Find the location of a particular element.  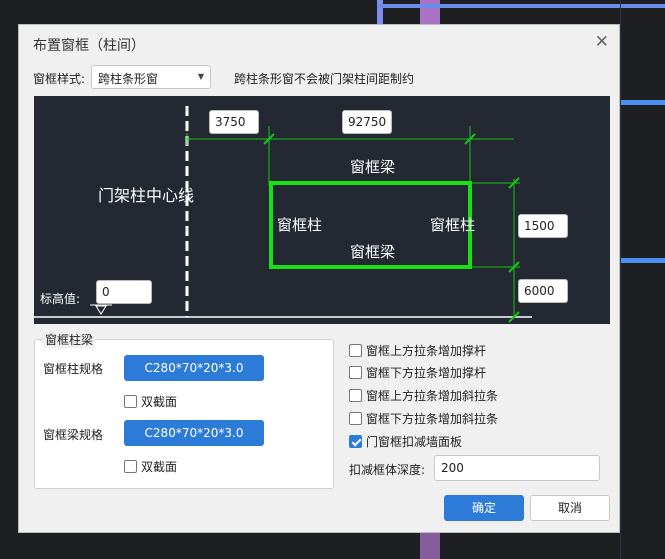

window-style-select: 跨柱条形窗 ▼ is located at coordinates (151, 77).